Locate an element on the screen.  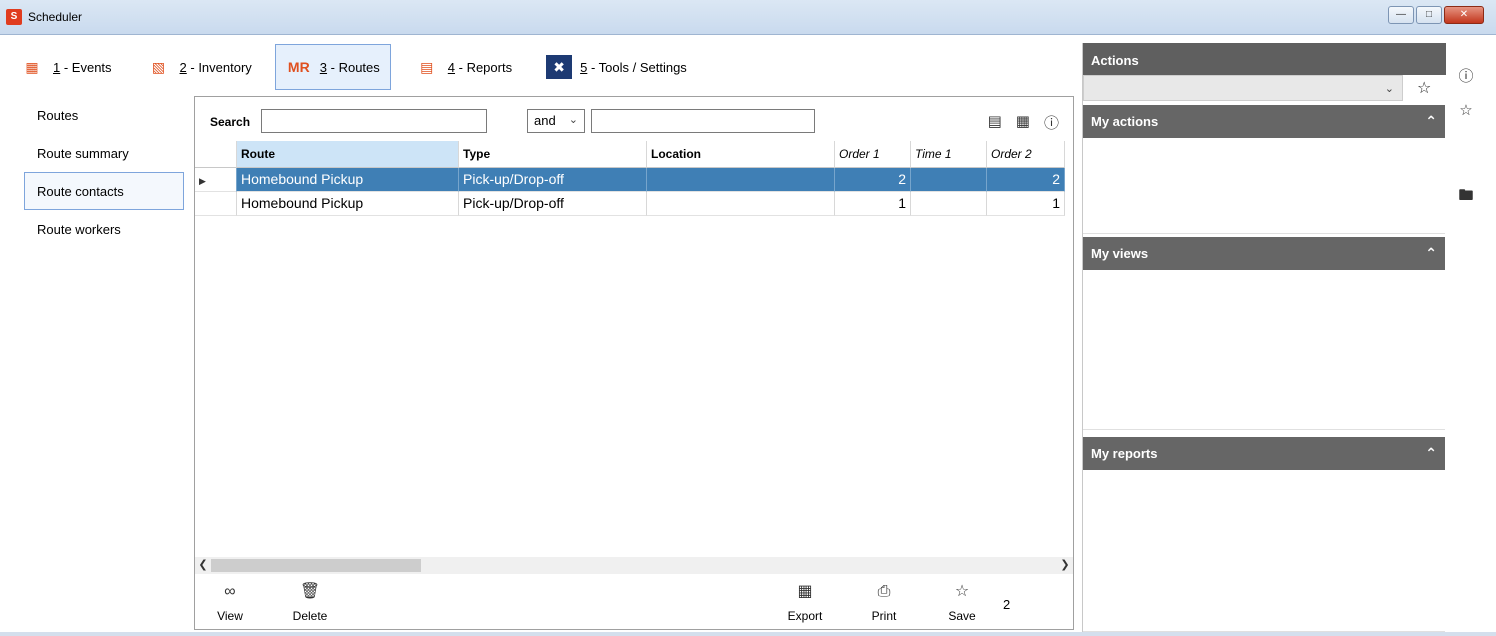
column-header-location: Location is located at coordinates (741, 154).